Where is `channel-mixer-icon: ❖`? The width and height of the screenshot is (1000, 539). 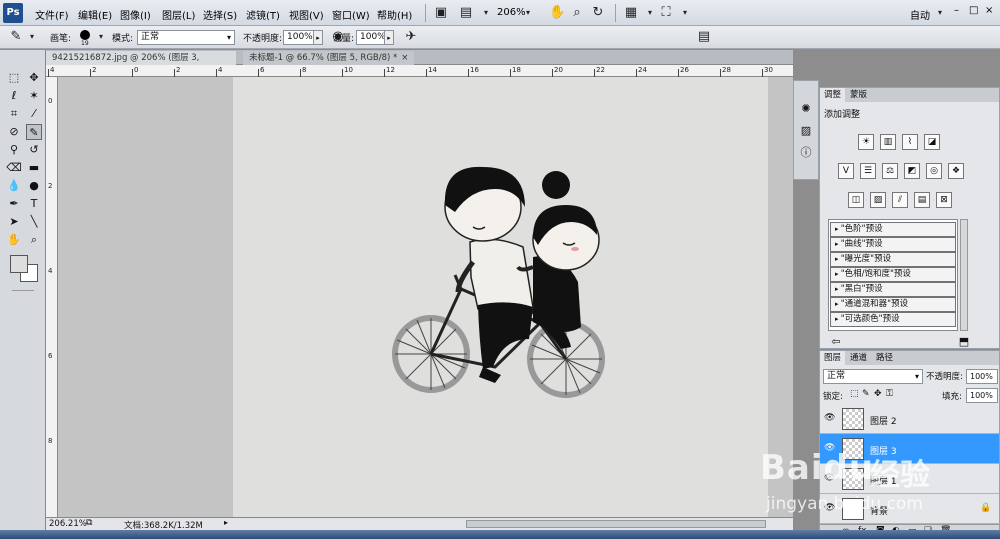
channel-mixer-icon: ❖ is located at coordinates (956, 171).